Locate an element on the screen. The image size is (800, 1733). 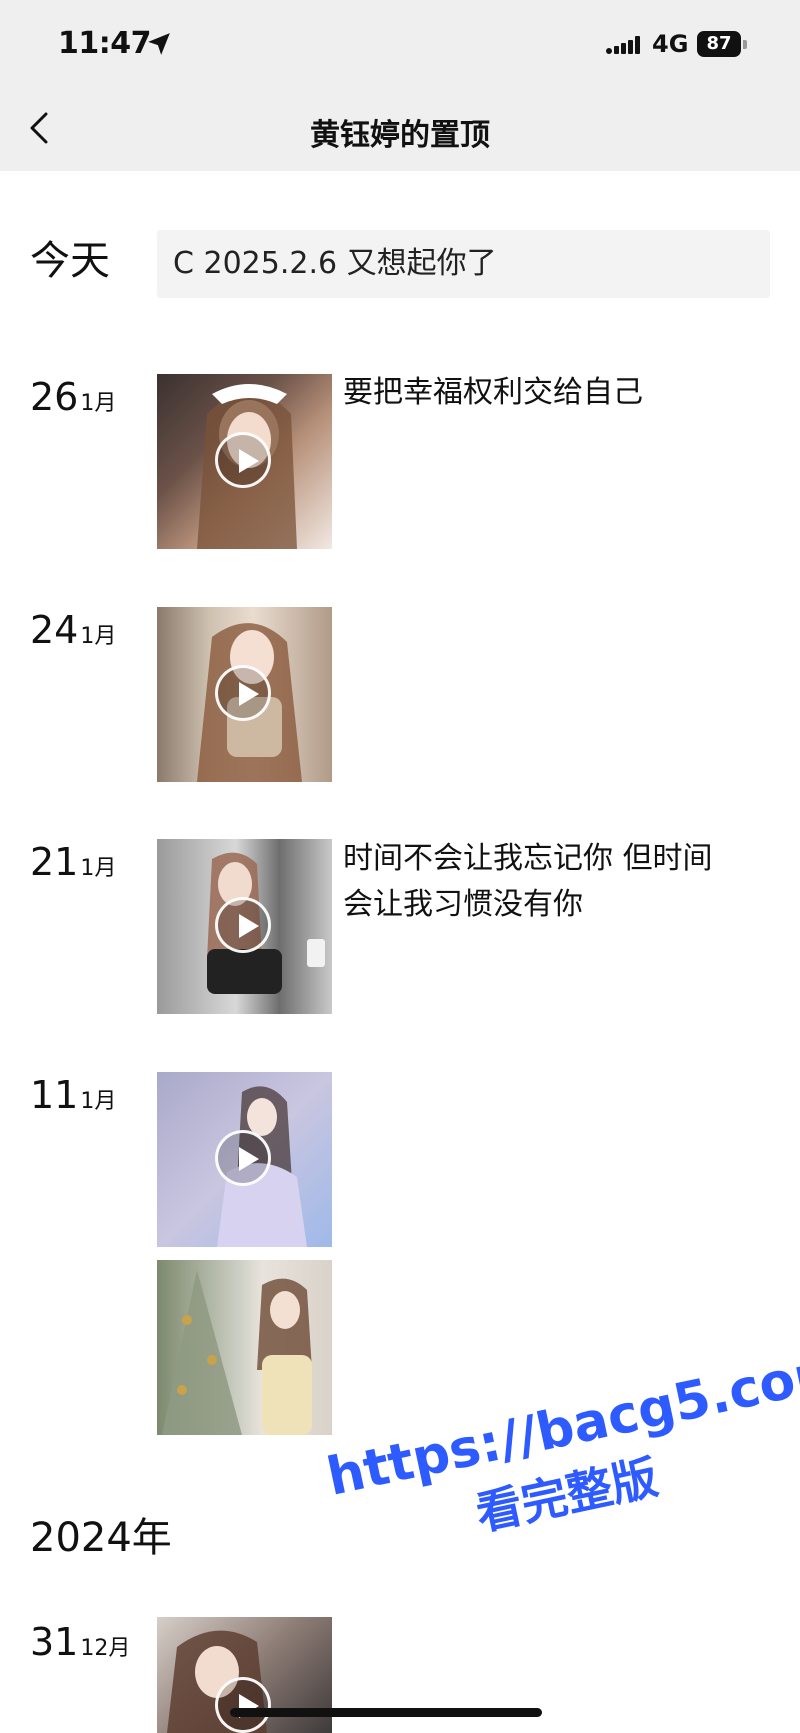
post-day: 21 is located at coordinates (54, 862).